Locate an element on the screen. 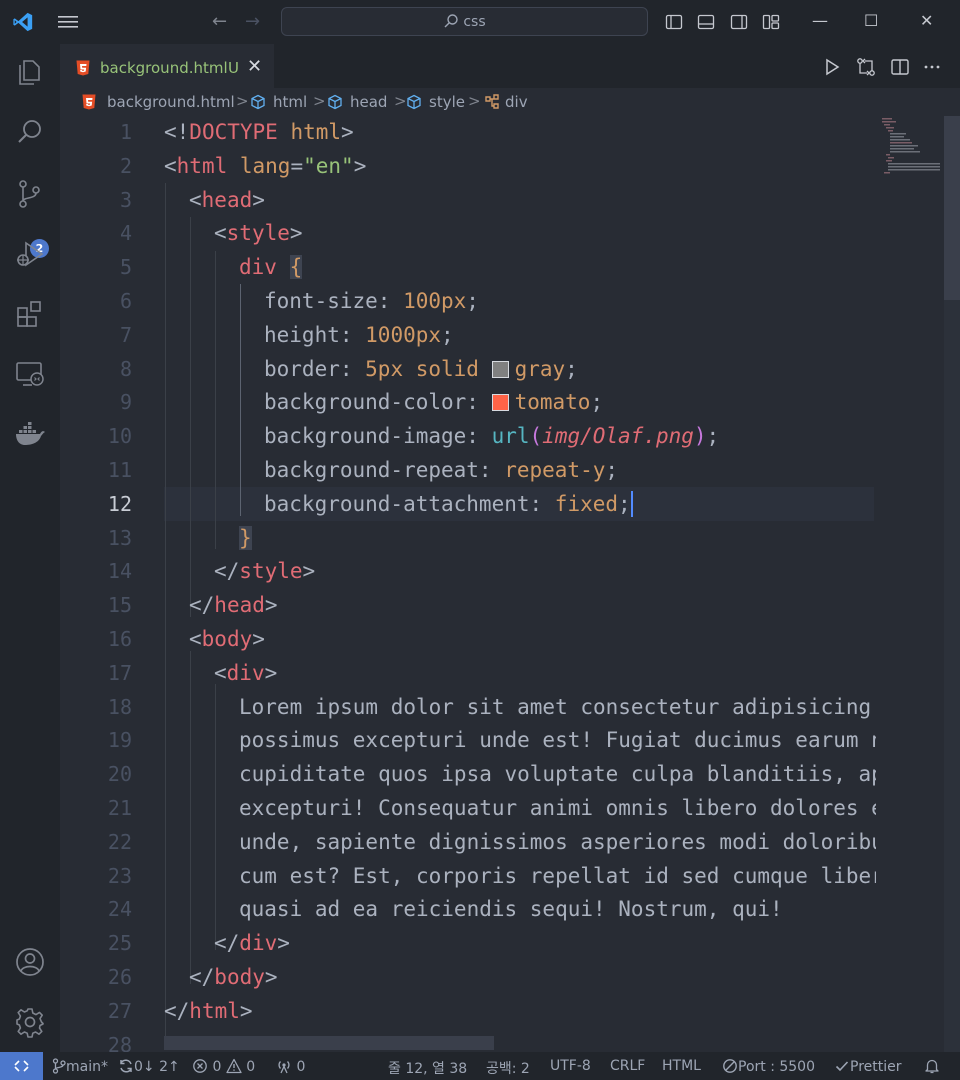 This screenshot has height=1080, width=960. tomato-color-swatch is located at coordinates (500, 403).